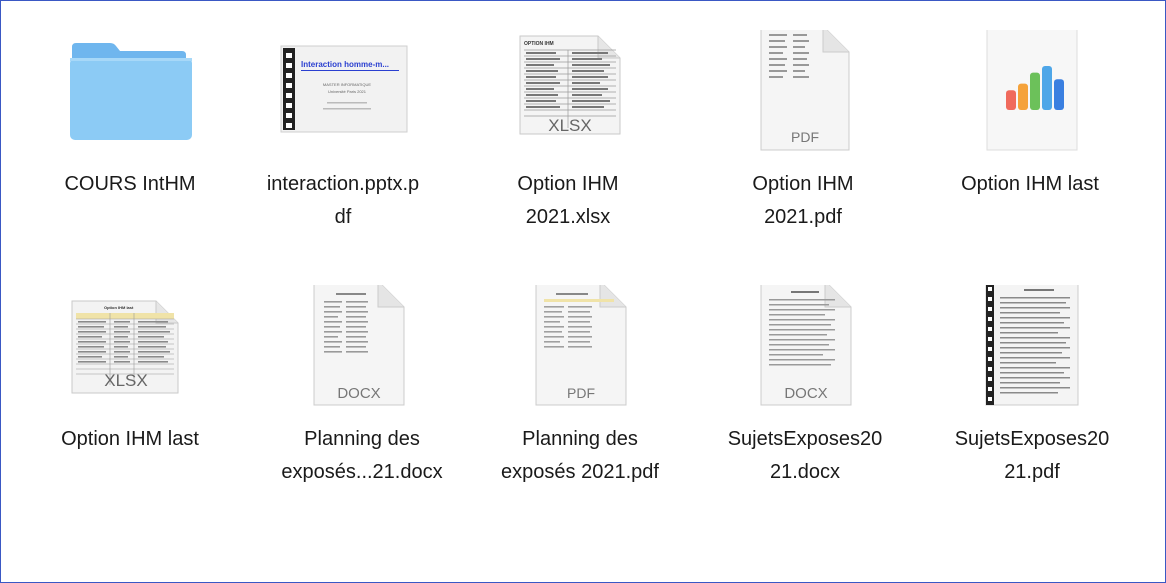  Describe the element at coordinates (805, 472) in the screenshot. I see `file-name-line2: 21.docx` at that location.